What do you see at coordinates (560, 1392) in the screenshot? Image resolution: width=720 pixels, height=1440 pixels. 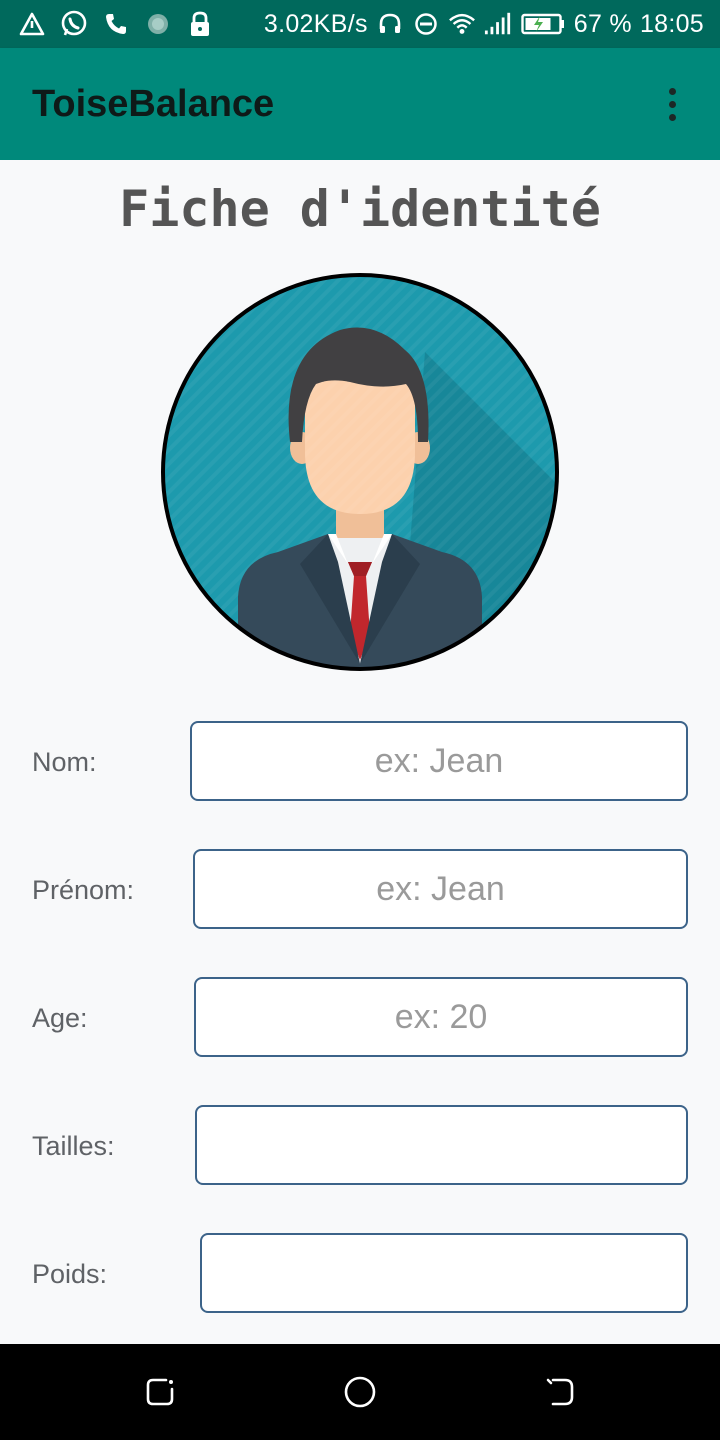 I see `back-icon` at bounding box center [560, 1392].